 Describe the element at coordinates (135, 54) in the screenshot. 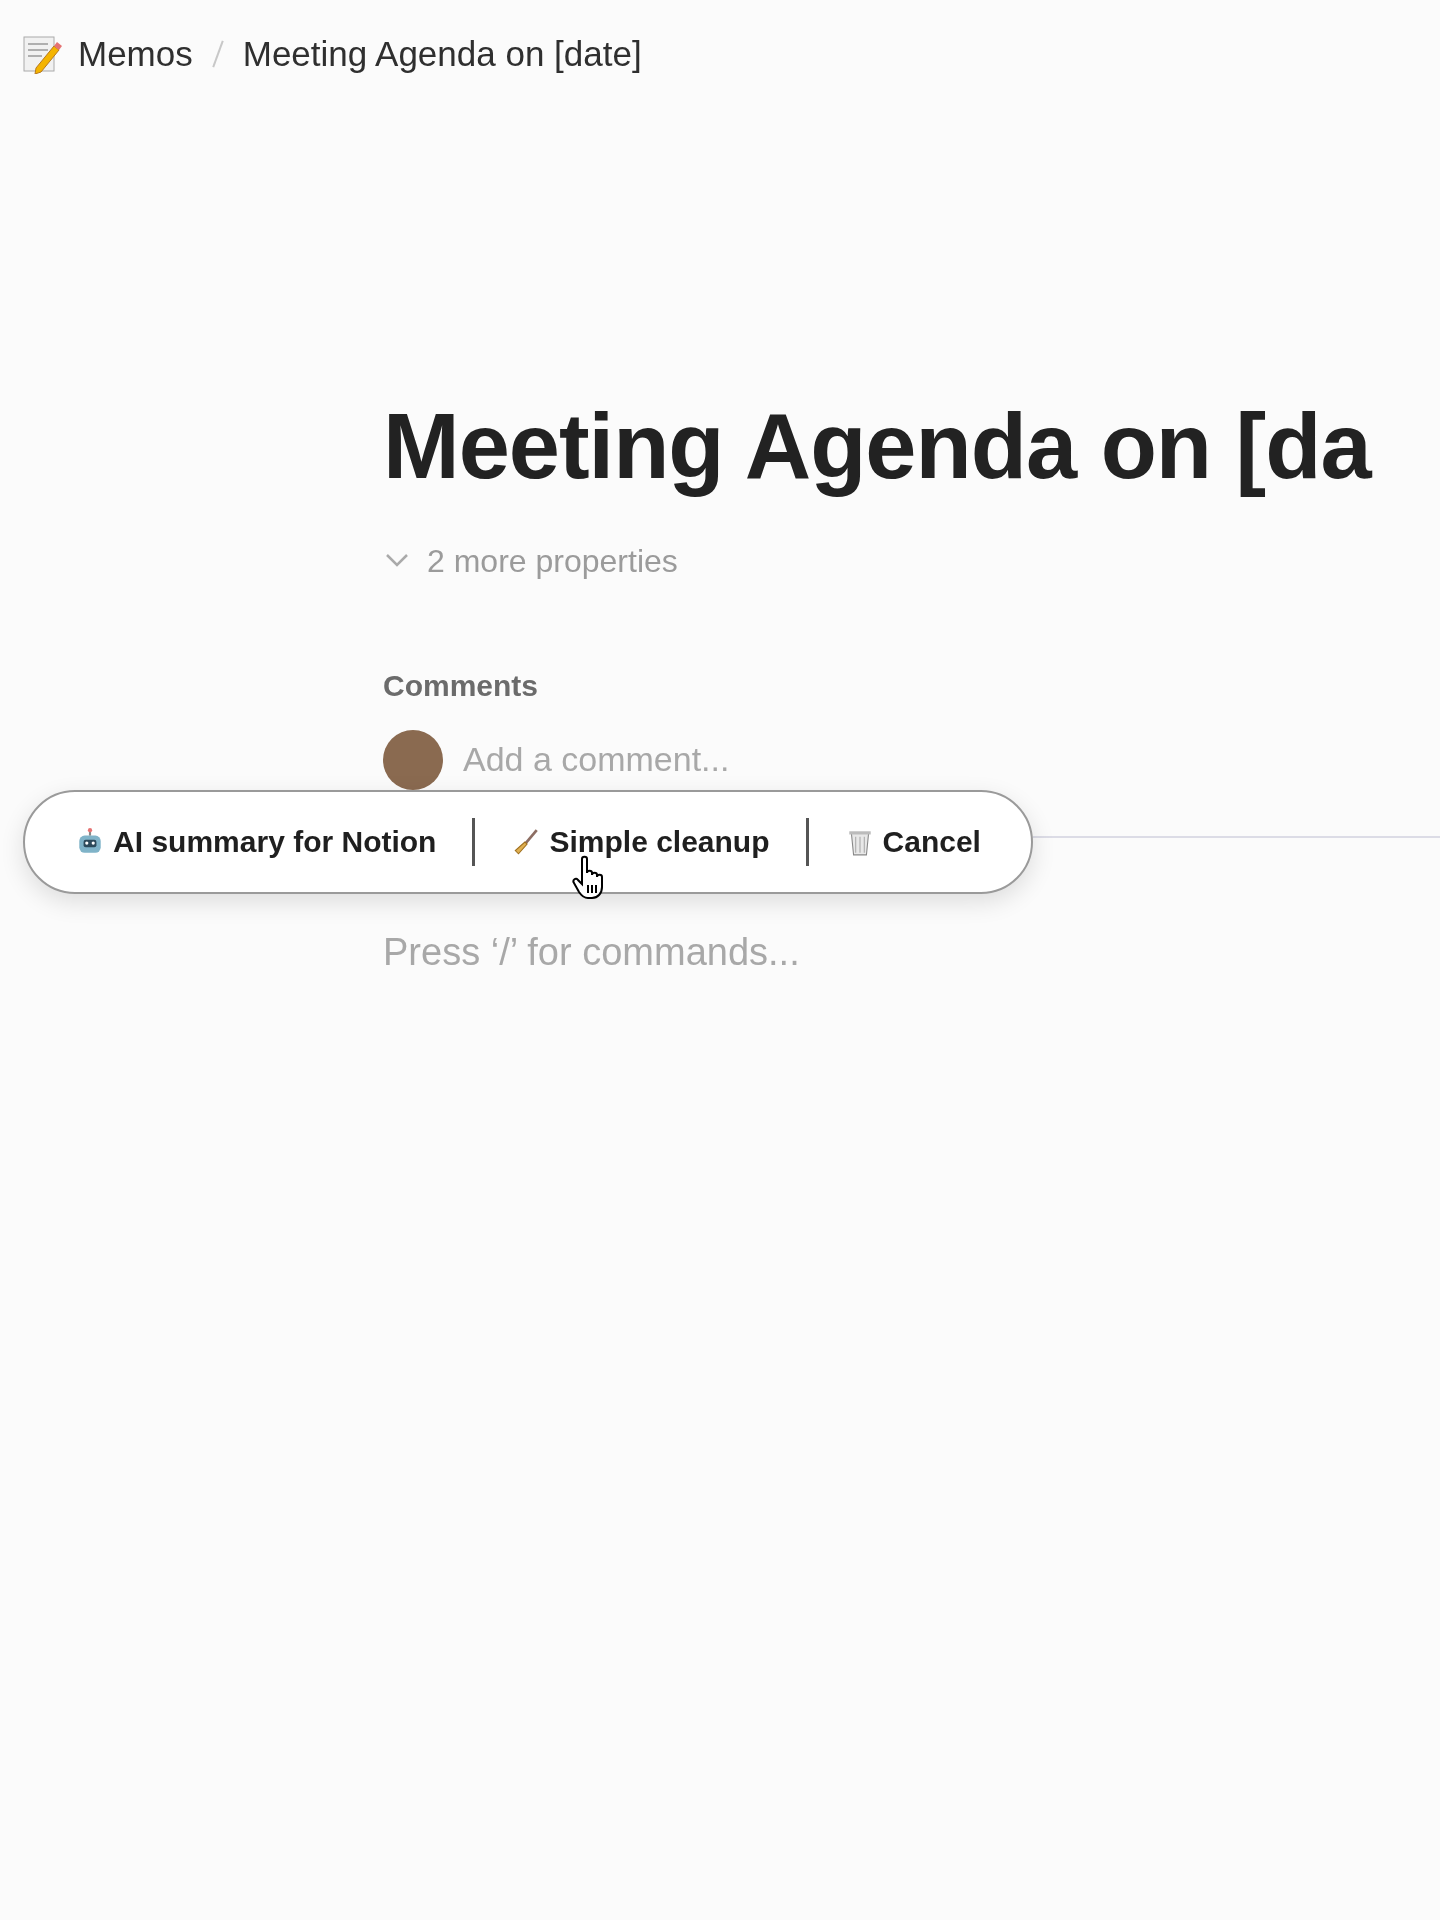

I see `breadcrumb-link: Memos` at that location.